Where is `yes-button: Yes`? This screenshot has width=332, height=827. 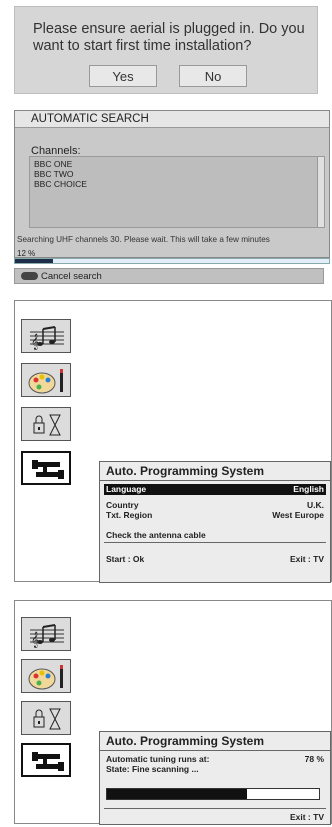
yes-button: Yes is located at coordinates (123, 76).